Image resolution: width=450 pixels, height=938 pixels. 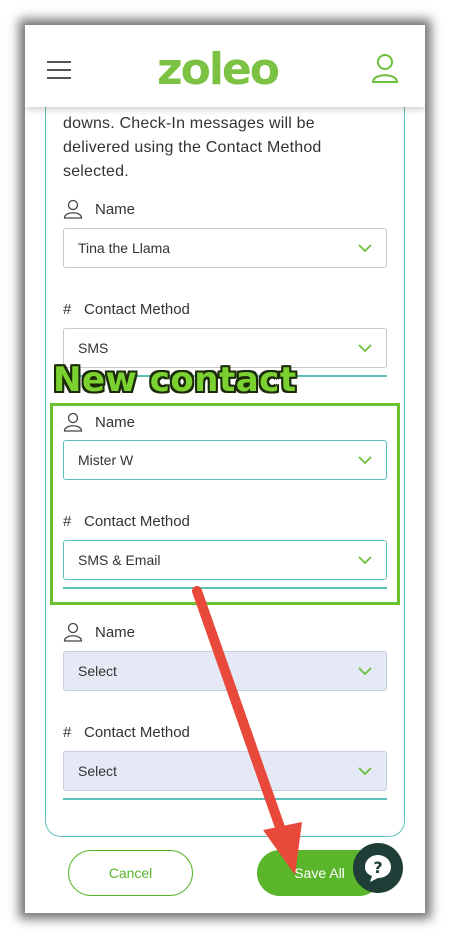 I want to click on help-chat-button: ?, so click(x=378, y=868).